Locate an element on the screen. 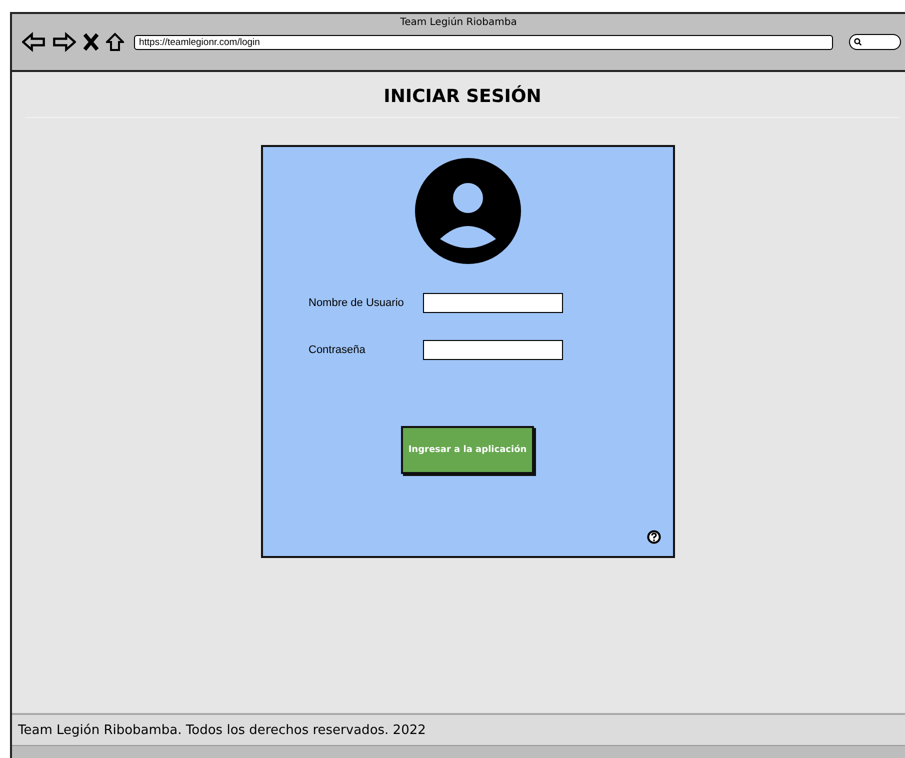 This screenshot has width=905, height=758. page-heading: INICIAR SESIÓN is located at coordinates (462, 95).